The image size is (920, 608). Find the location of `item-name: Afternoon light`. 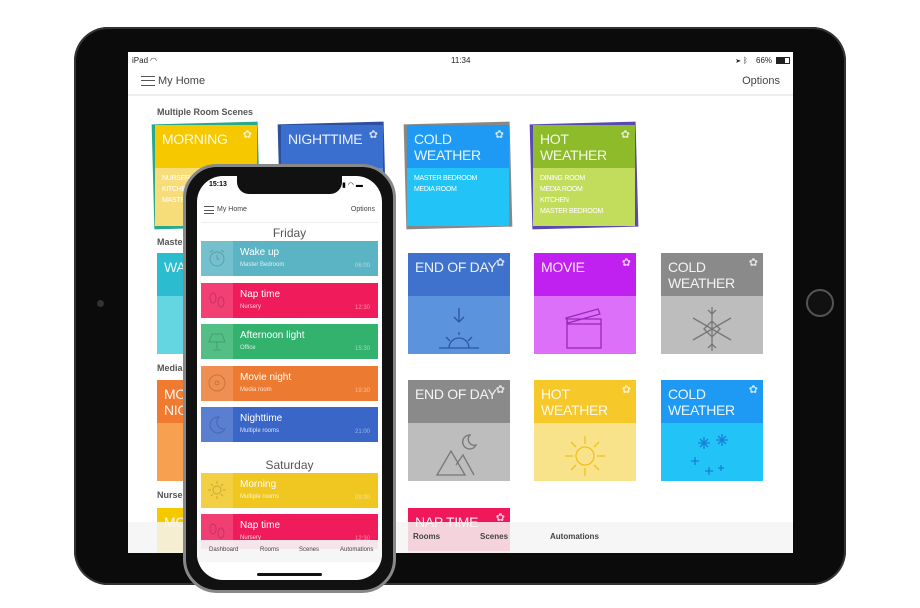

item-name: Afternoon light is located at coordinates (272, 335).